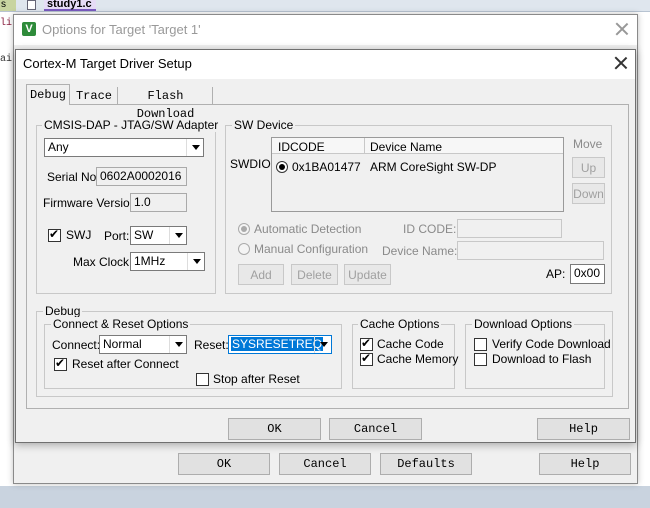  I want to click on editor-tab-left: s, so click(8, 5).